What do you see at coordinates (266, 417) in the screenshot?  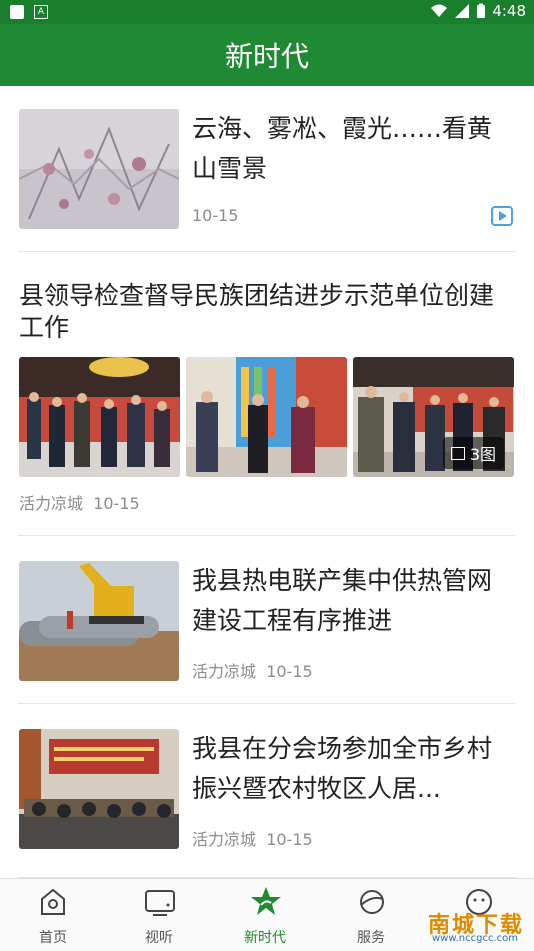 I see `article-image-2b` at bounding box center [266, 417].